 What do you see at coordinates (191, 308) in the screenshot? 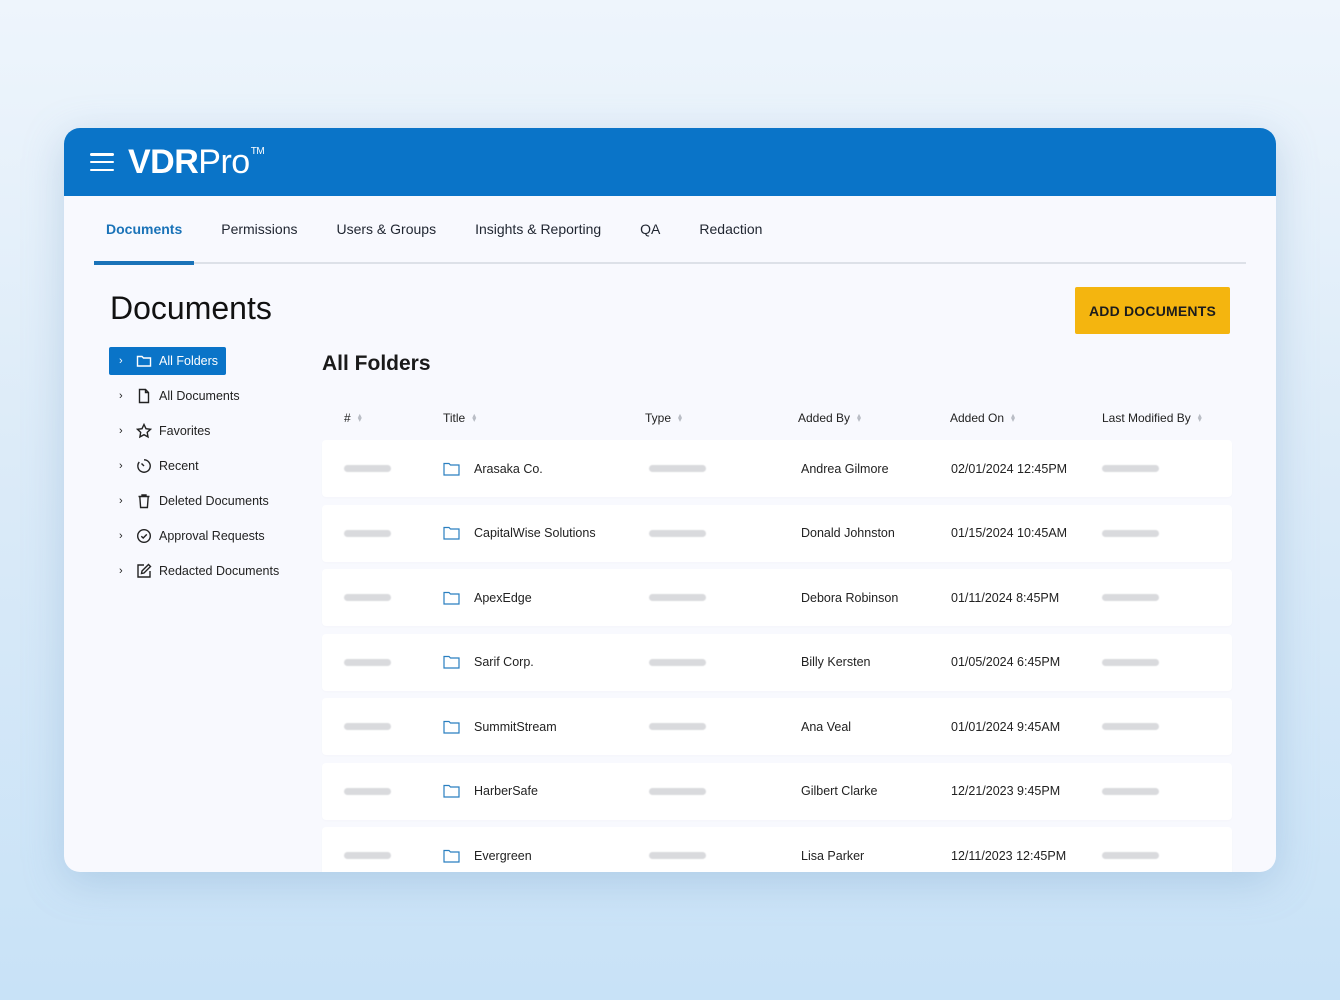
I see `page-title: Documents` at bounding box center [191, 308].